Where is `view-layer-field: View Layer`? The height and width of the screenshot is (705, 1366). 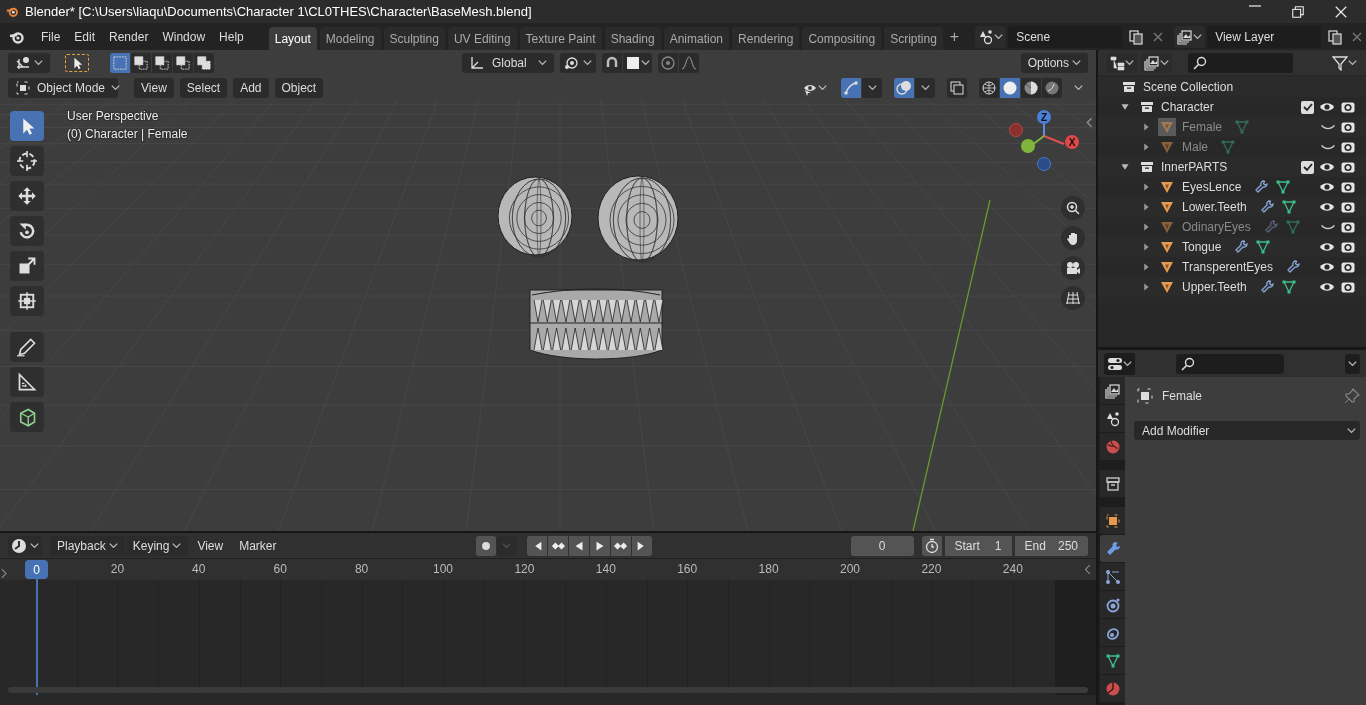 view-layer-field: View Layer is located at coordinates (1264, 36).